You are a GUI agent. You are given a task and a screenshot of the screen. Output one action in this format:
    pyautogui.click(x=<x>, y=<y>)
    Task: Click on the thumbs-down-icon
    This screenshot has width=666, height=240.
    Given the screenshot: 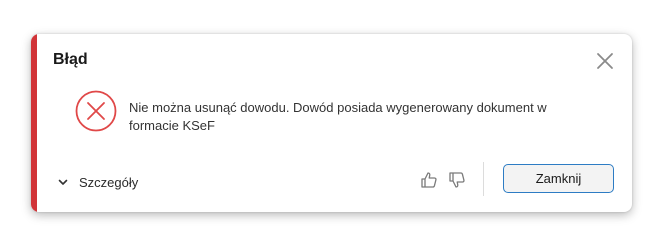 What is the action you would take?
    pyautogui.click(x=457, y=180)
    